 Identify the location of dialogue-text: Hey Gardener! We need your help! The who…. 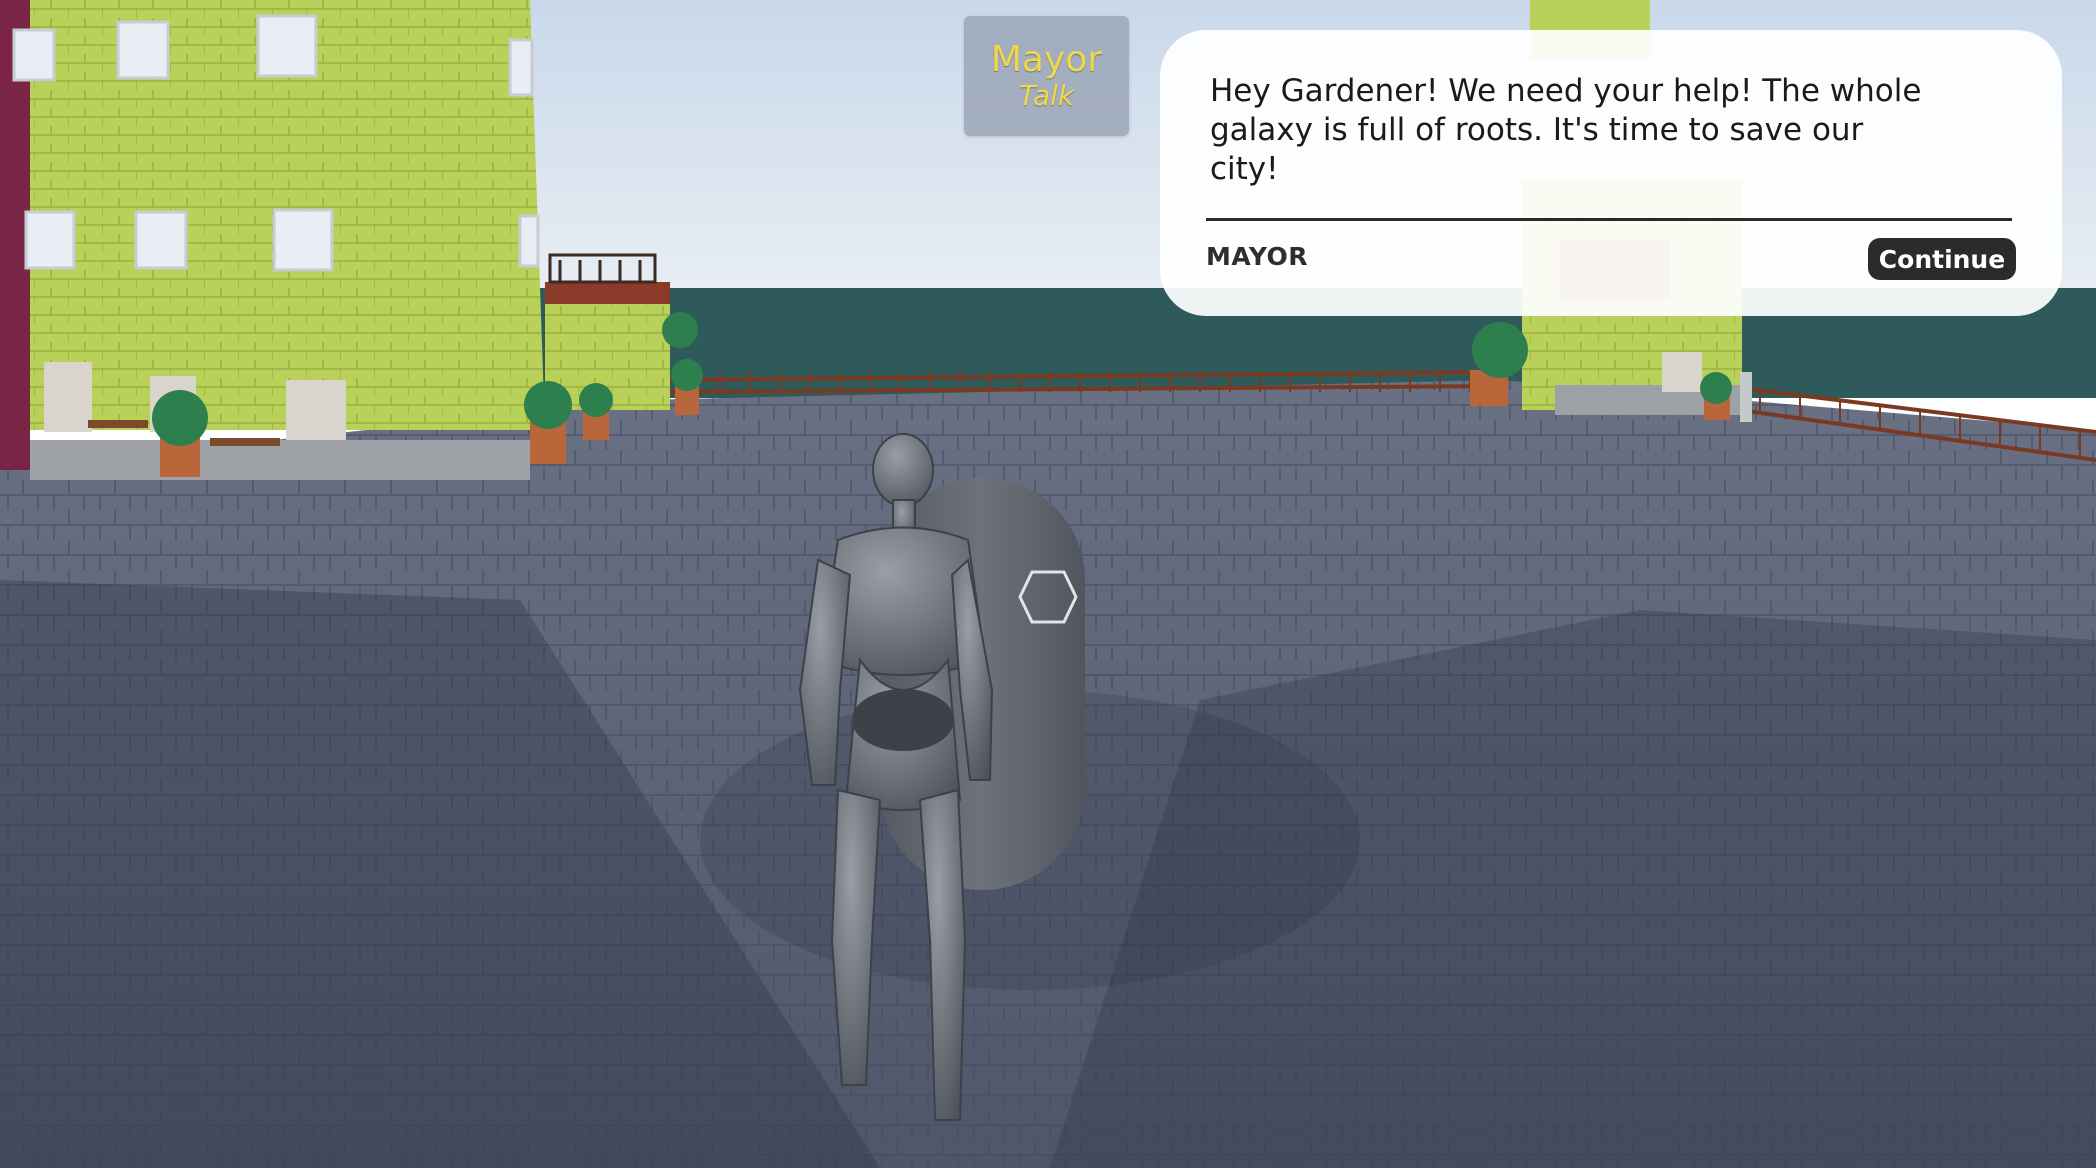
(1566, 130).